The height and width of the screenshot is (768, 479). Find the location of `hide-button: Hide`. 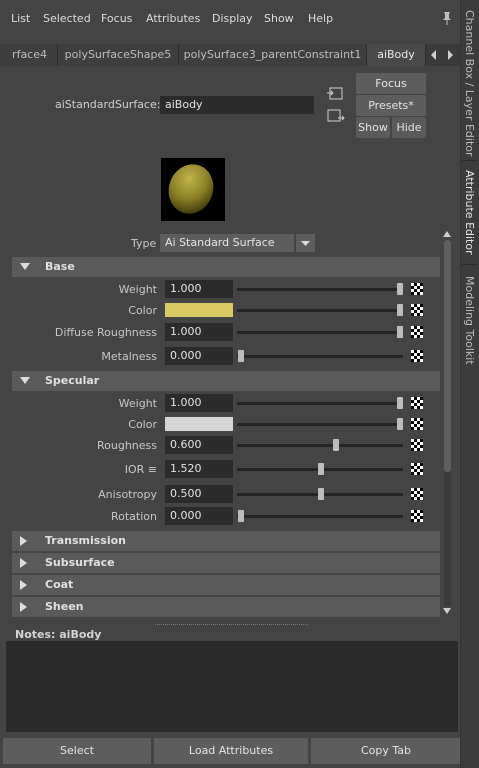

hide-button: Hide is located at coordinates (409, 127).